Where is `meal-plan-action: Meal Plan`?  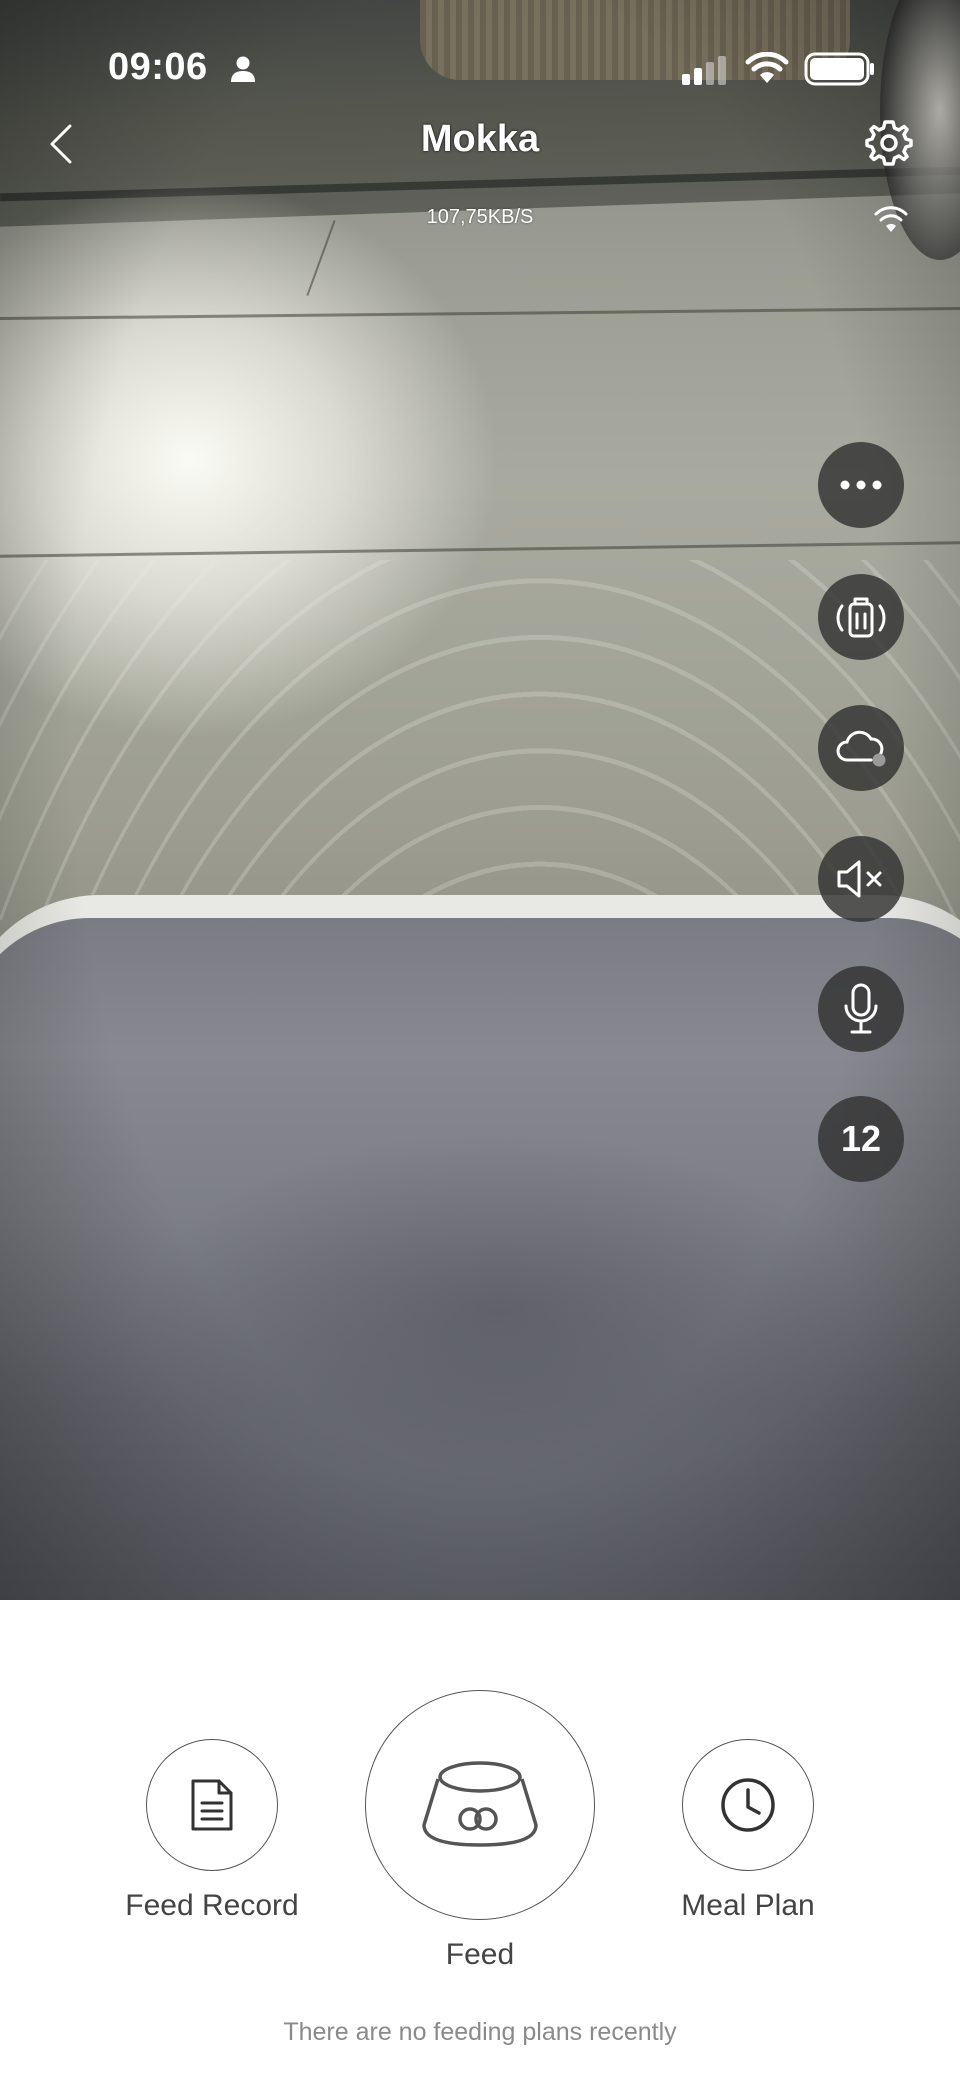
meal-plan-action: Meal Plan is located at coordinates (748, 1831).